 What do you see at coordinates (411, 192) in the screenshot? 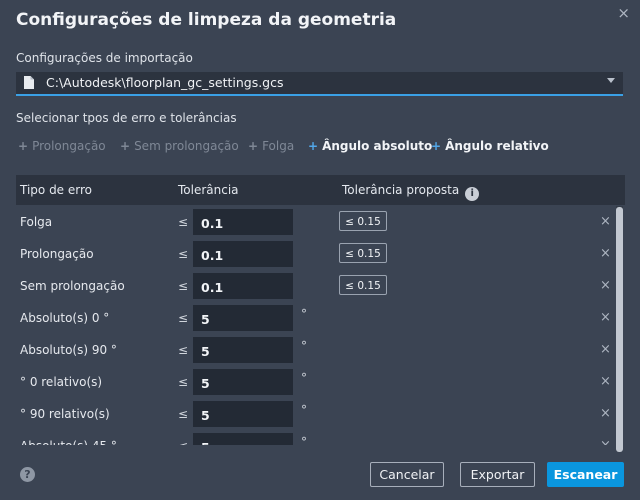
I see `header-proposed-tolerance: Tolerância proposta i` at bounding box center [411, 192].